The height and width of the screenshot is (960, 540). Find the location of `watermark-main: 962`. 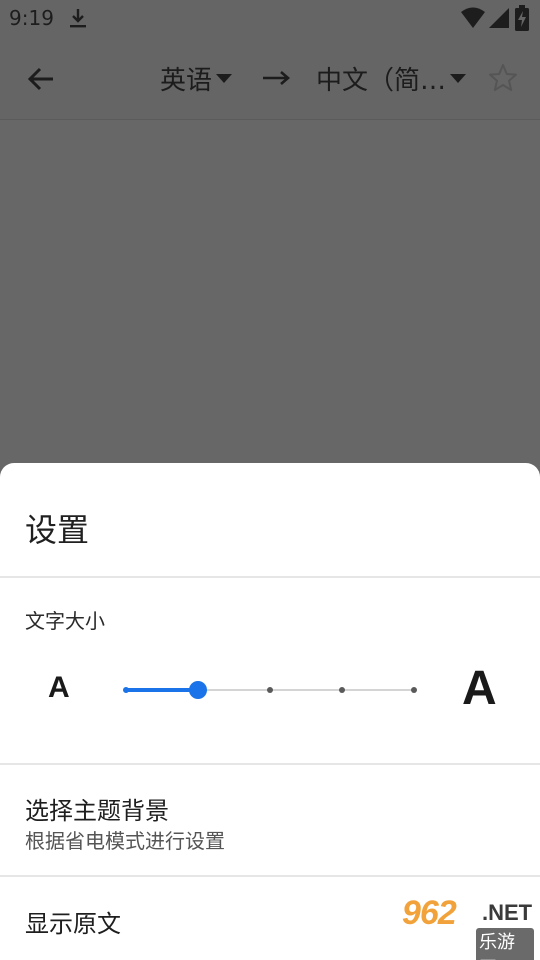

watermark-main: 962 is located at coordinates (429, 913).